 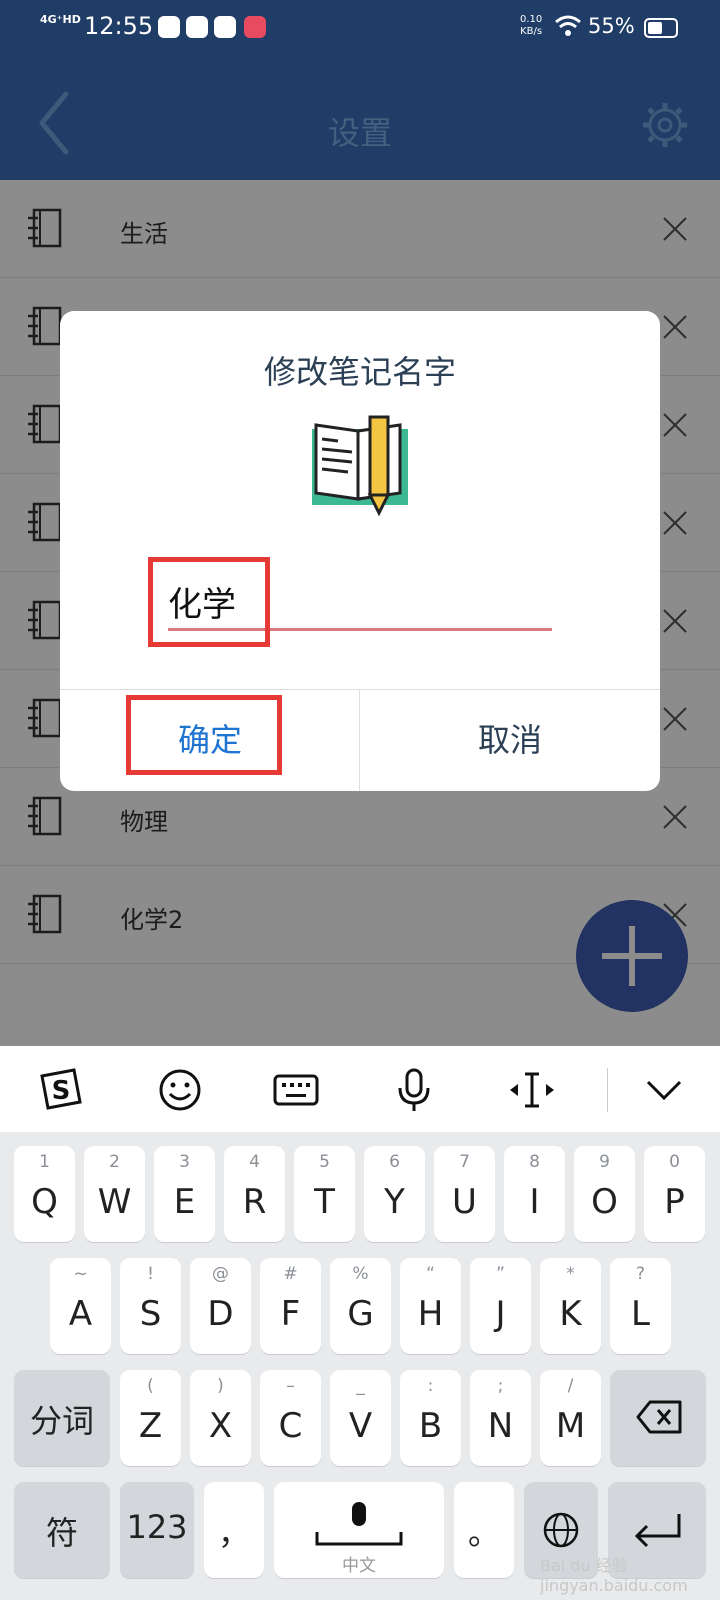 I want to click on key-z: (Z, so click(x=150, y=1418).